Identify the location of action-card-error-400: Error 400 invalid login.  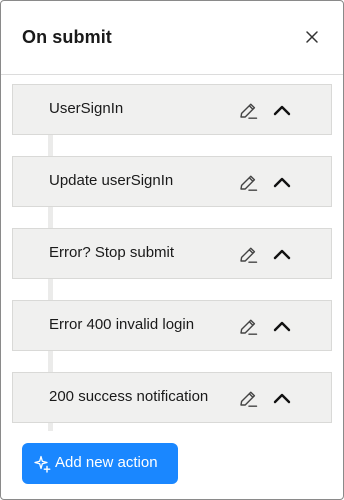
(172, 325).